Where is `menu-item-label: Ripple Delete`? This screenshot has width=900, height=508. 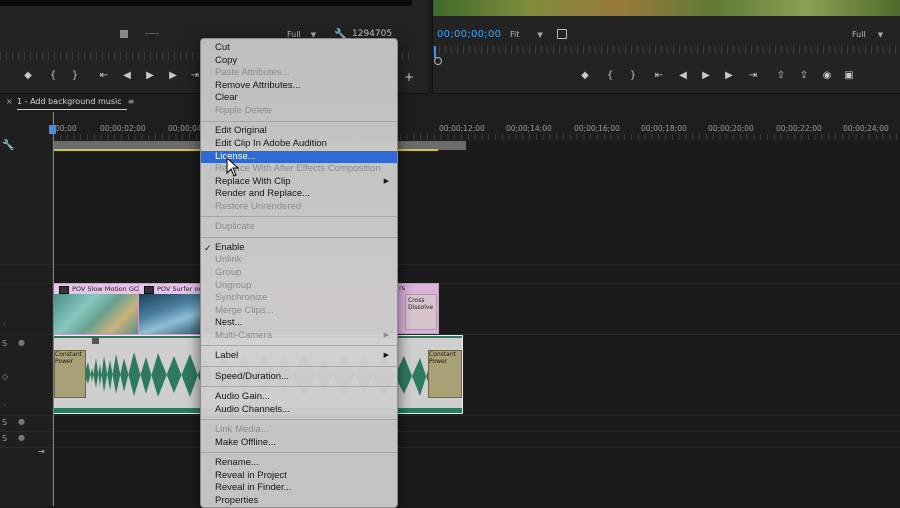 menu-item-label: Ripple Delete is located at coordinates (244, 110).